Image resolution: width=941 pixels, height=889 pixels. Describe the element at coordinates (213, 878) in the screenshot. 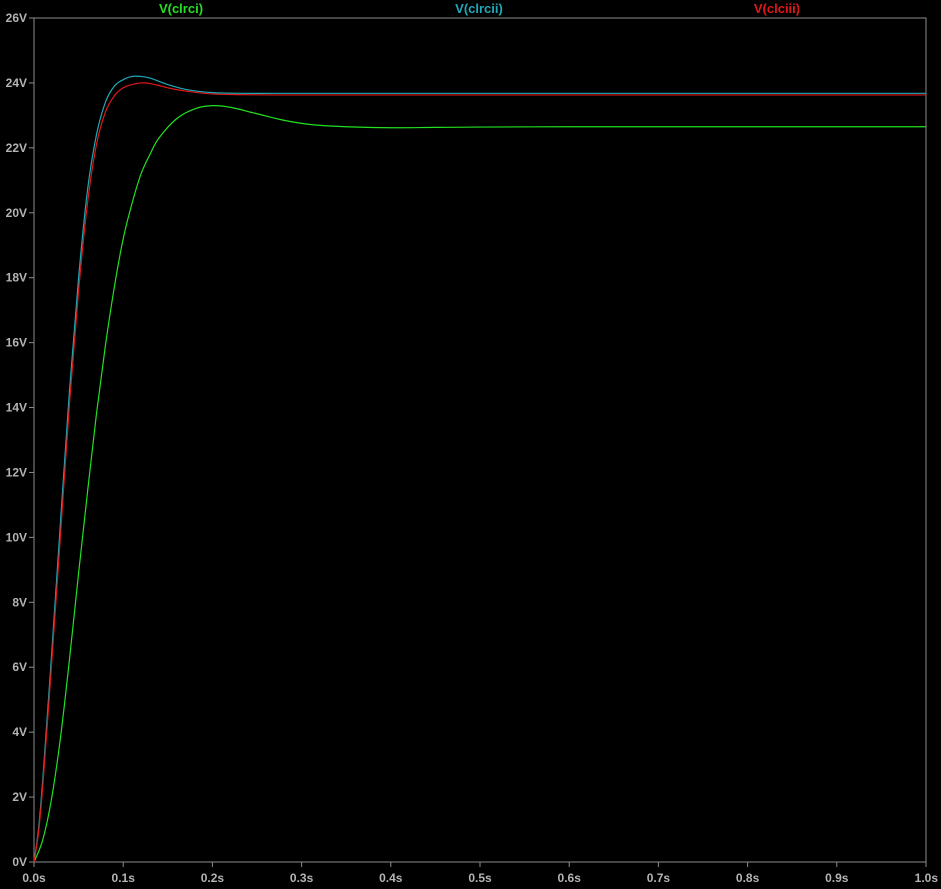

I see `x-tick-label: 0.2s` at that location.